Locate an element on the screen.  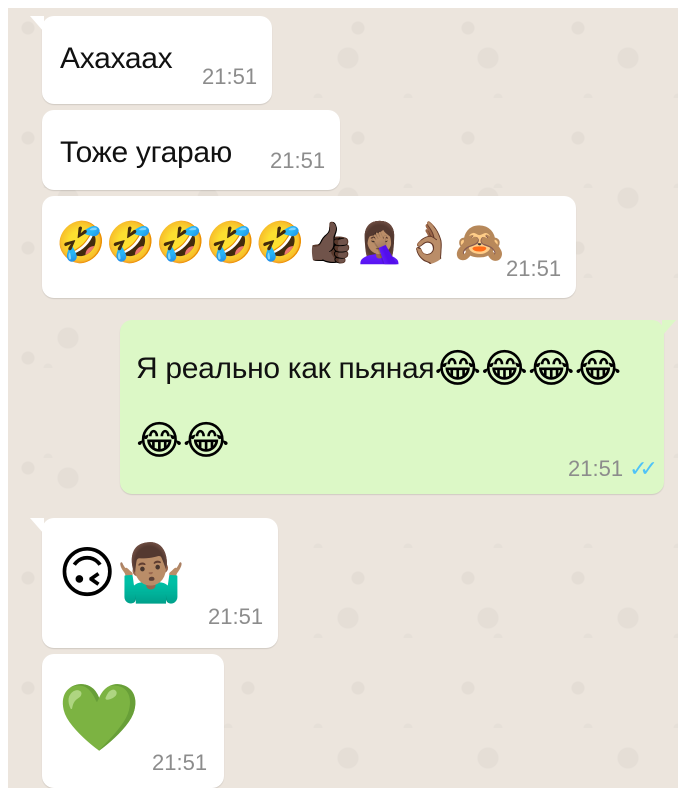
message-bubble-incoming: 🙃🤷🏽‍♂️ 21:51 is located at coordinates (154, 583).